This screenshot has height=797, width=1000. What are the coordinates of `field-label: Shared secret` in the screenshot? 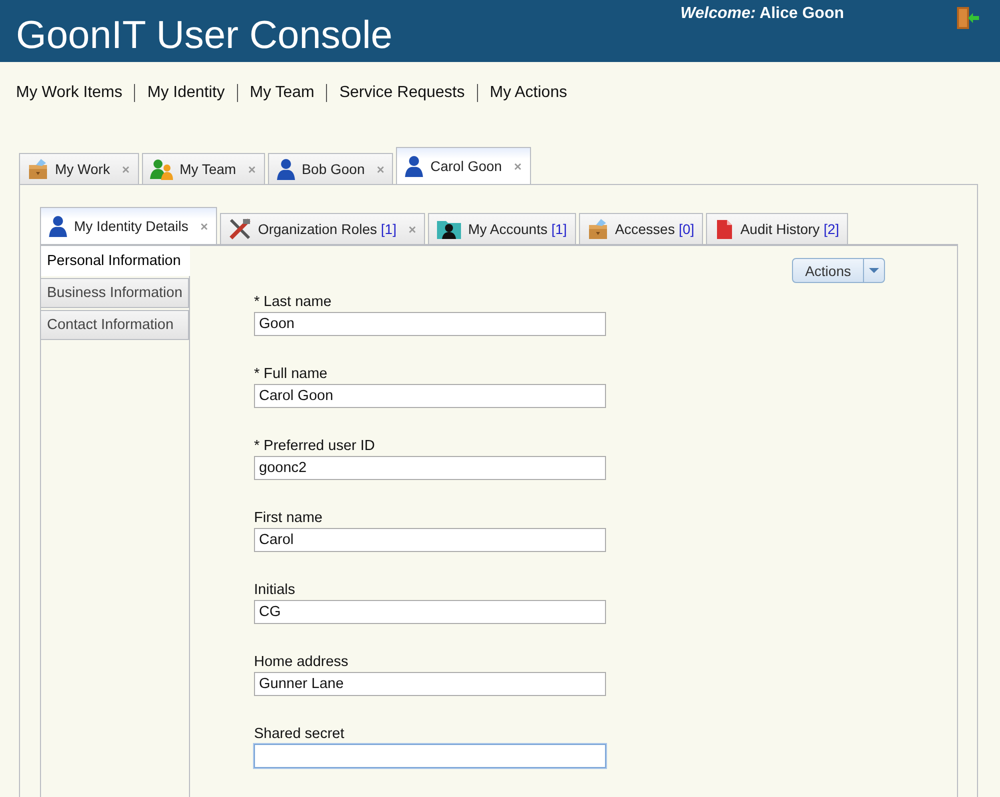 It's located at (300, 734).